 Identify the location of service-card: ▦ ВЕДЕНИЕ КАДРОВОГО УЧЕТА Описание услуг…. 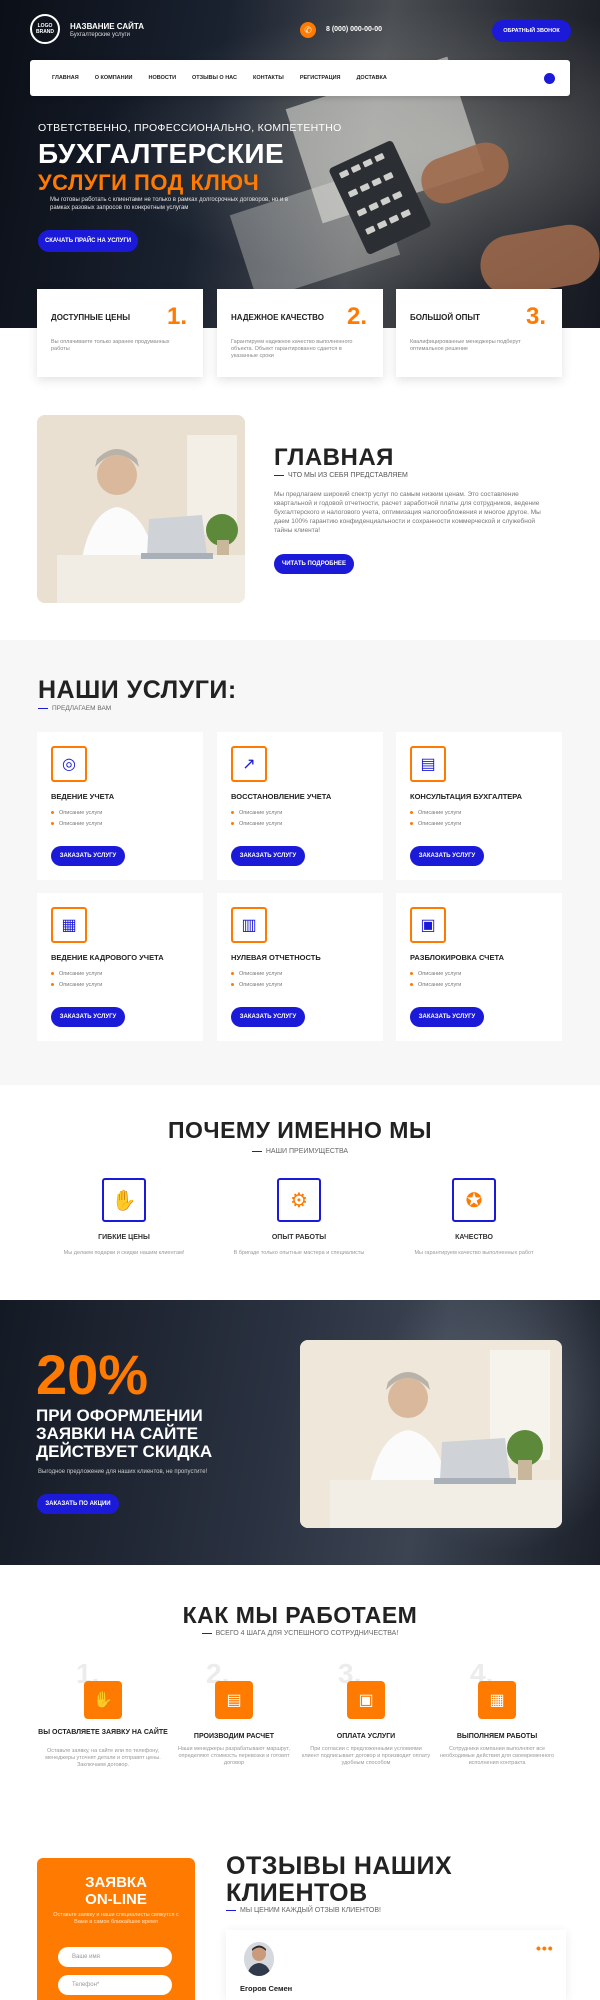
(120, 967).